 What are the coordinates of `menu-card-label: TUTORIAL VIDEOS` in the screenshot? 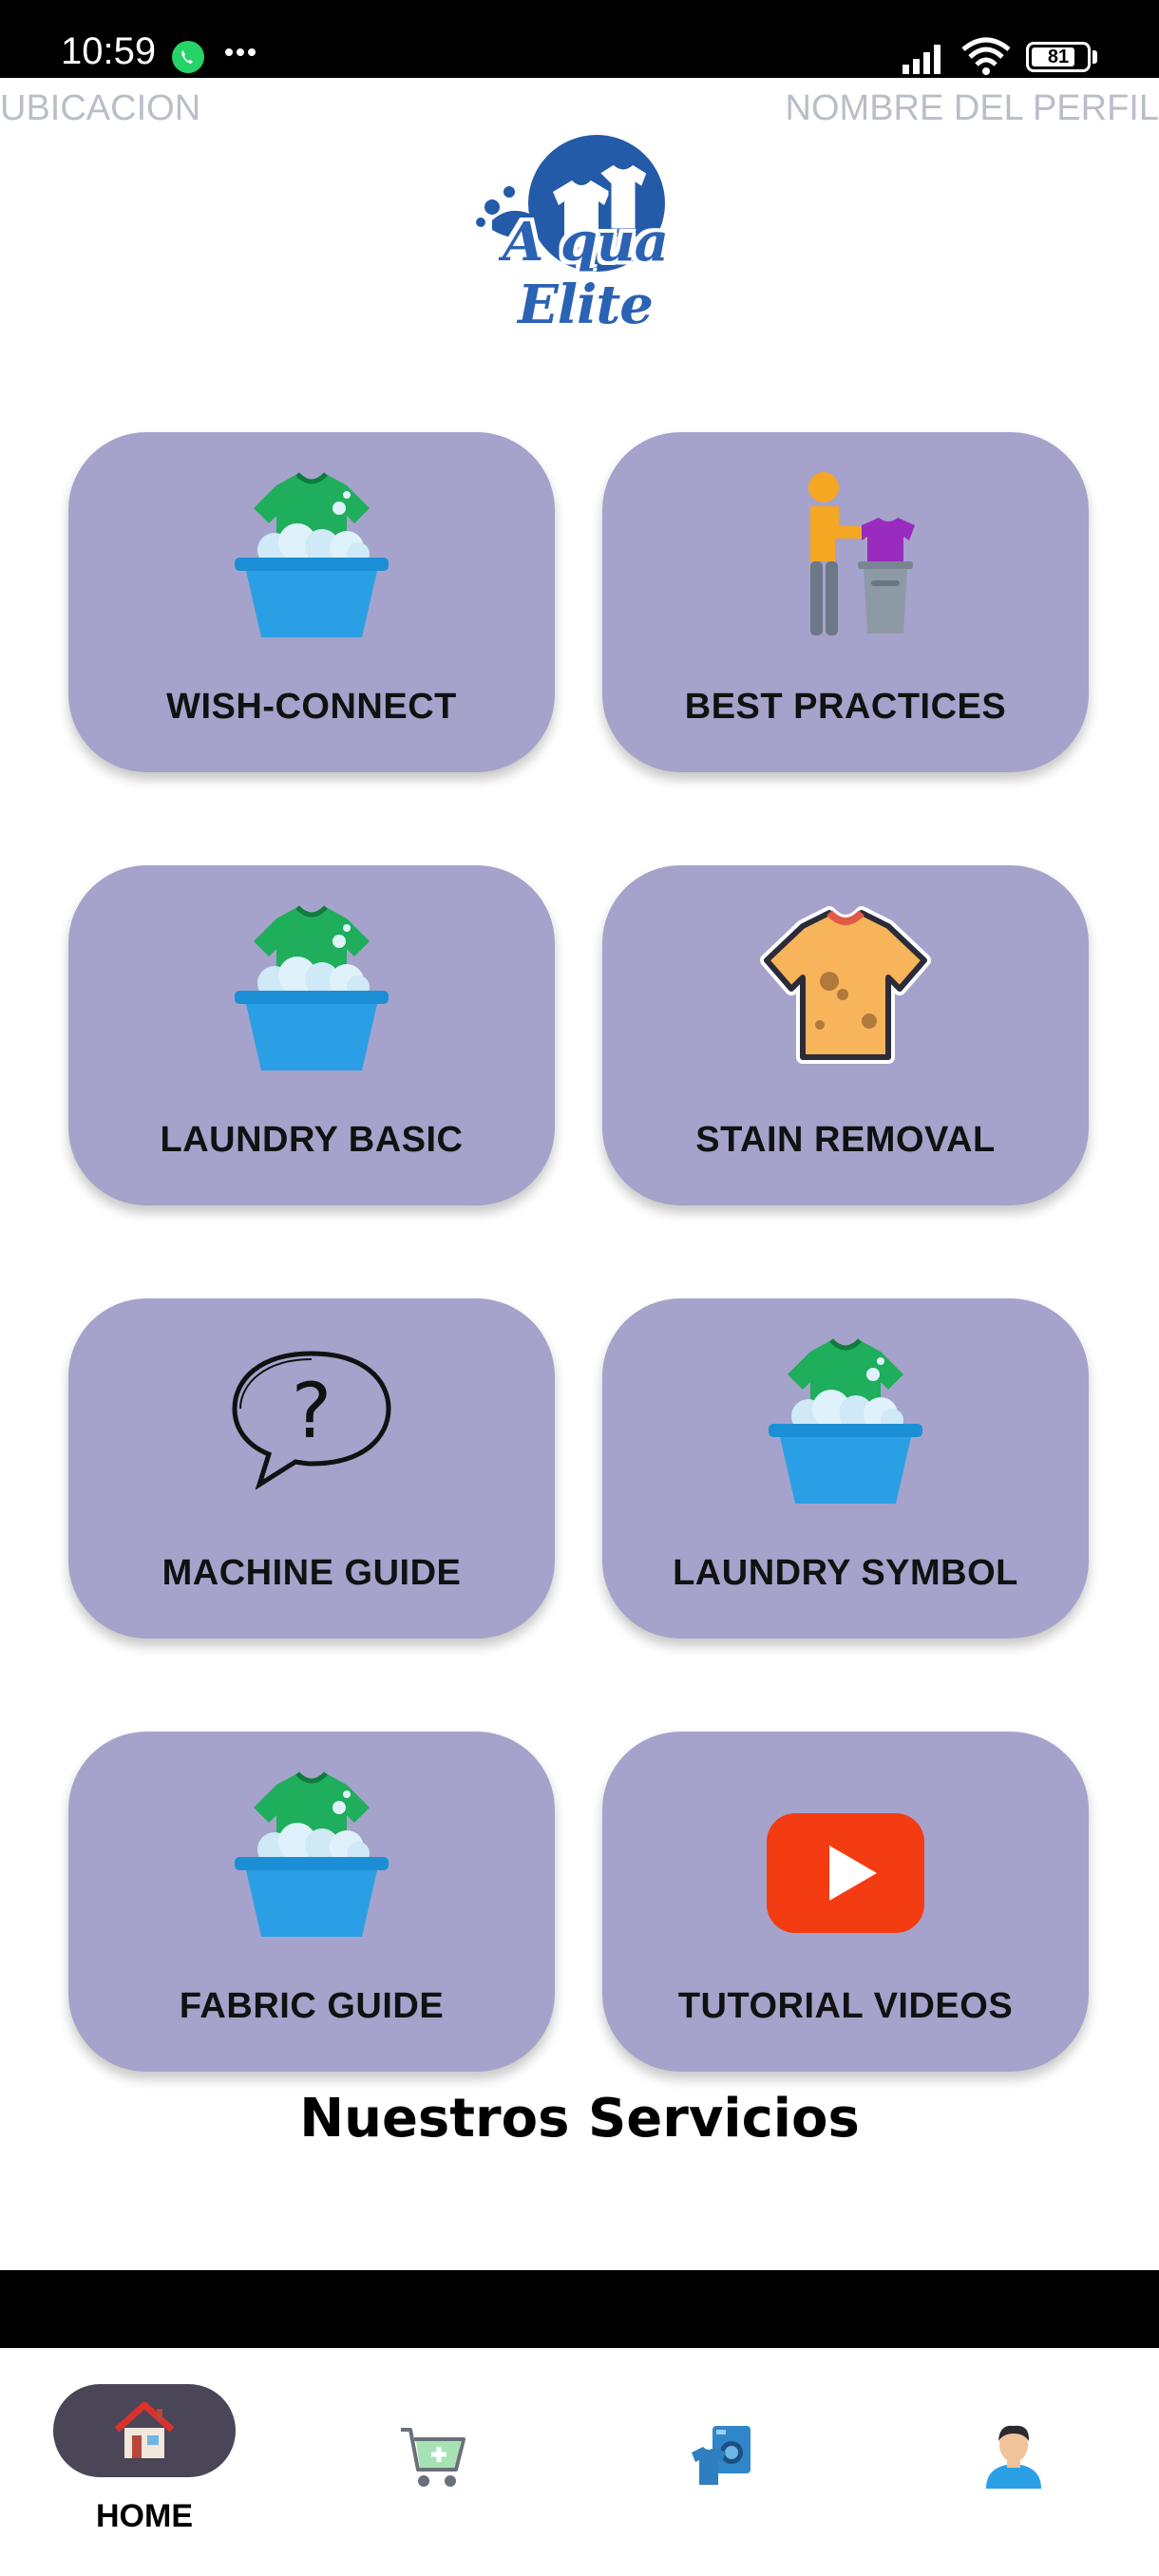 It's located at (845, 2006).